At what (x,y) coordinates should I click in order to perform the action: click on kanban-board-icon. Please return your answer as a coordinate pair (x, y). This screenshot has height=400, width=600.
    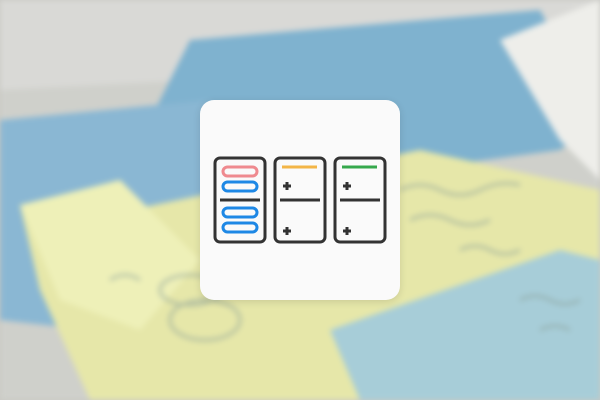
    Looking at the image, I should click on (300, 200).